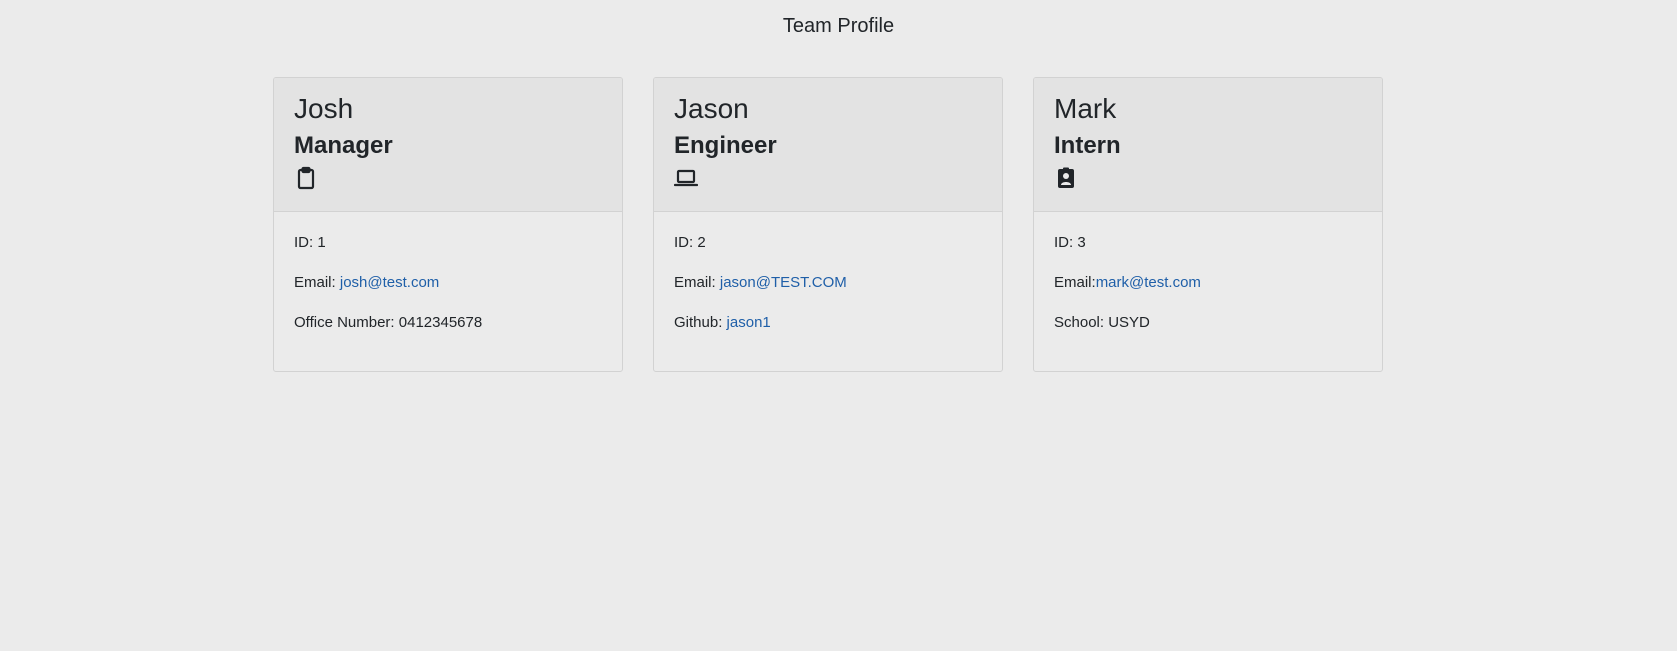 This screenshot has height=651, width=1677. I want to click on email-link: josh@test.com, so click(389, 282).